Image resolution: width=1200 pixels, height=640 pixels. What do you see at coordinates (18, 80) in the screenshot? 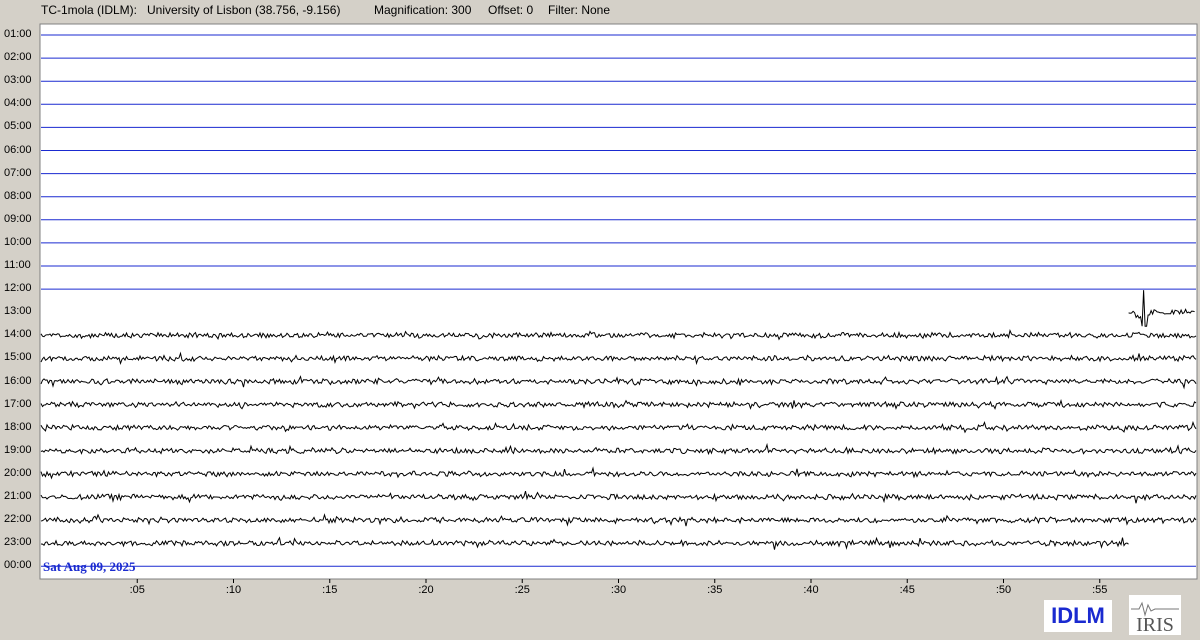
I see `row-label: 03:00` at bounding box center [18, 80].